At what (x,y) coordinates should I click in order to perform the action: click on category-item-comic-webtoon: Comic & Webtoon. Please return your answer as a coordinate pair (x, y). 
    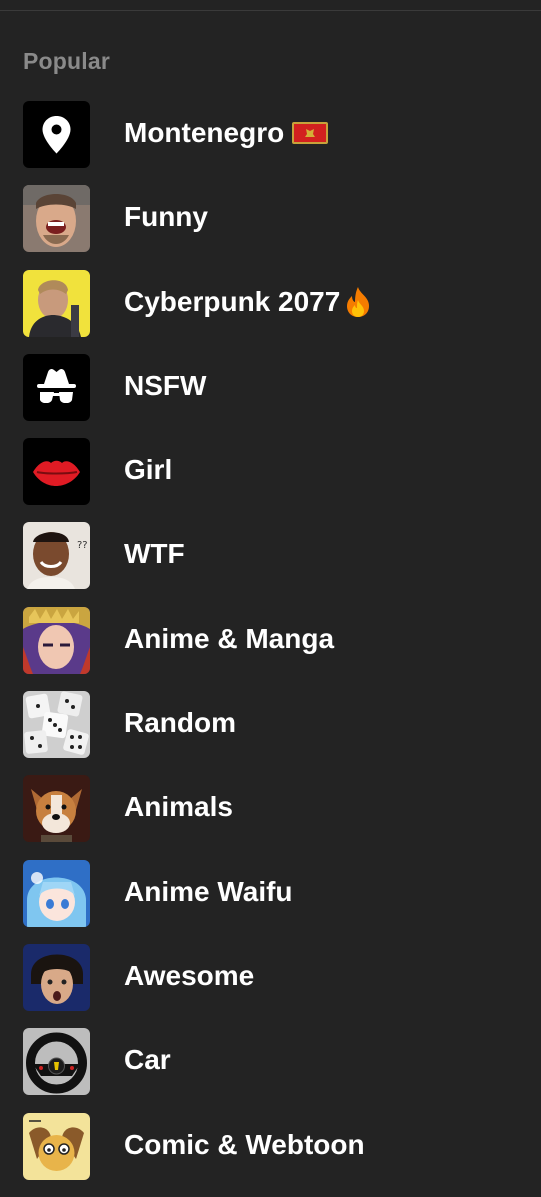
    Looking at the image, I should click on (270, 1154).